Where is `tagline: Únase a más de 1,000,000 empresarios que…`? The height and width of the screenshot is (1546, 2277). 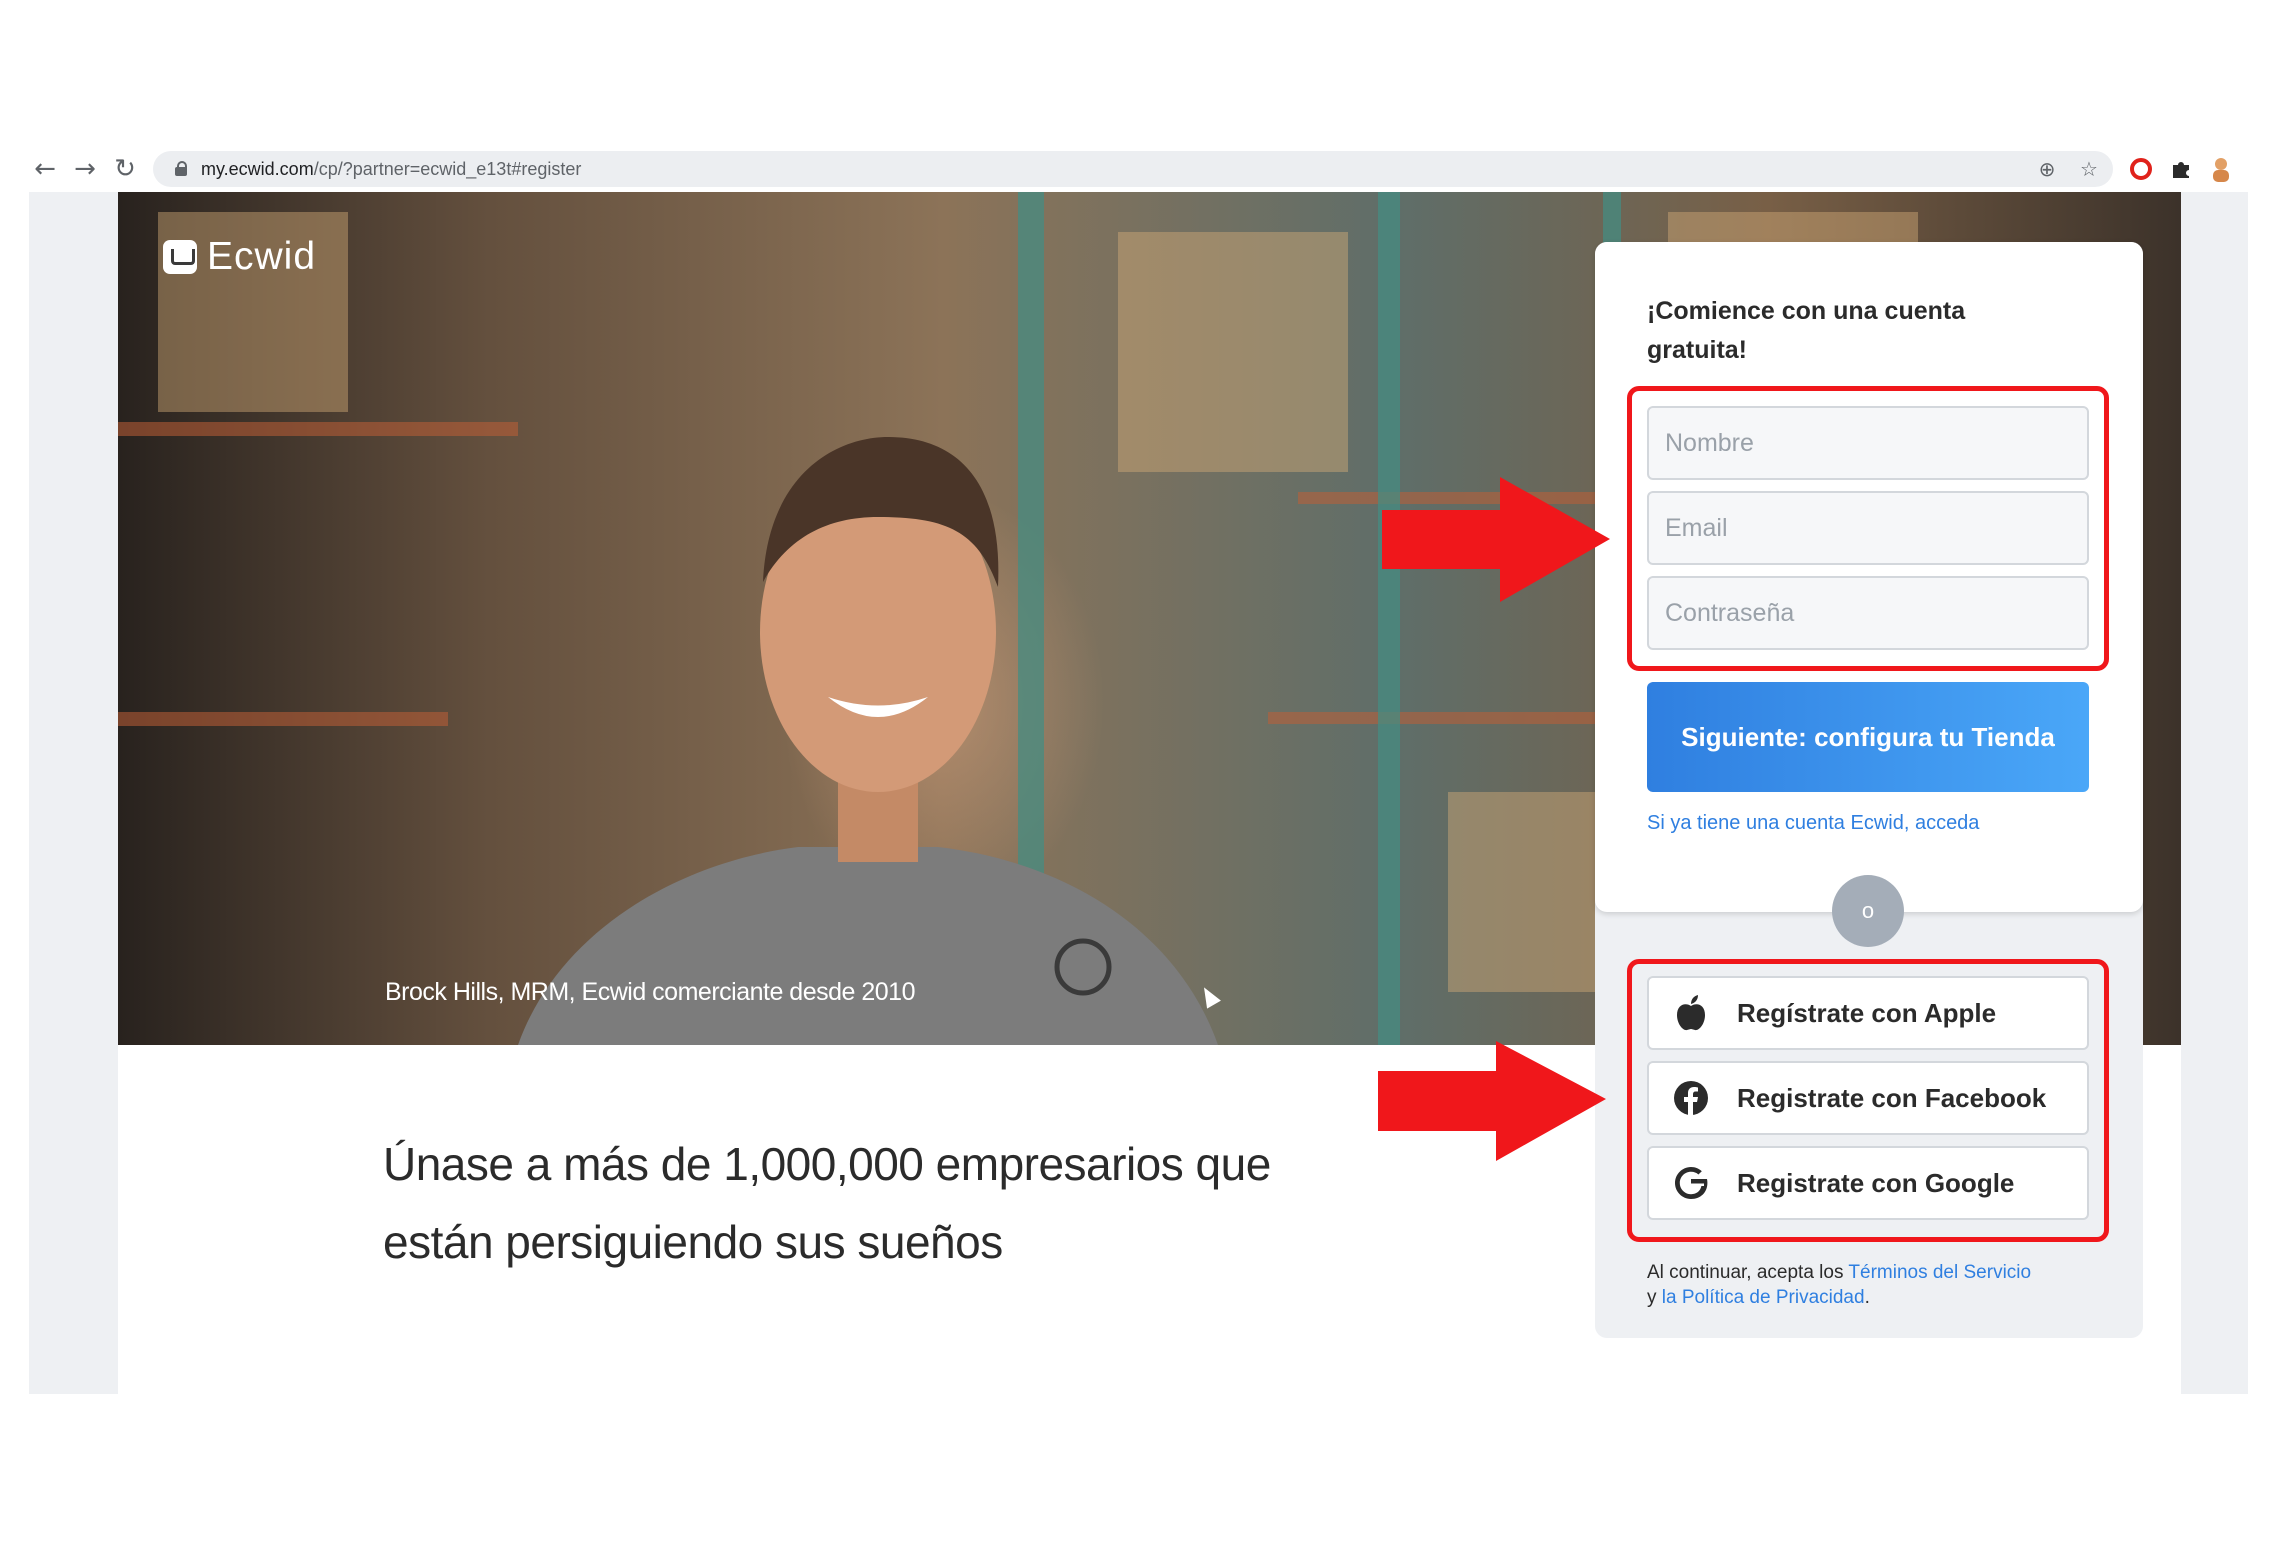 tagline: Únase a más de 1,000,000 empresarios que… is located at coordinates (827, 1203).